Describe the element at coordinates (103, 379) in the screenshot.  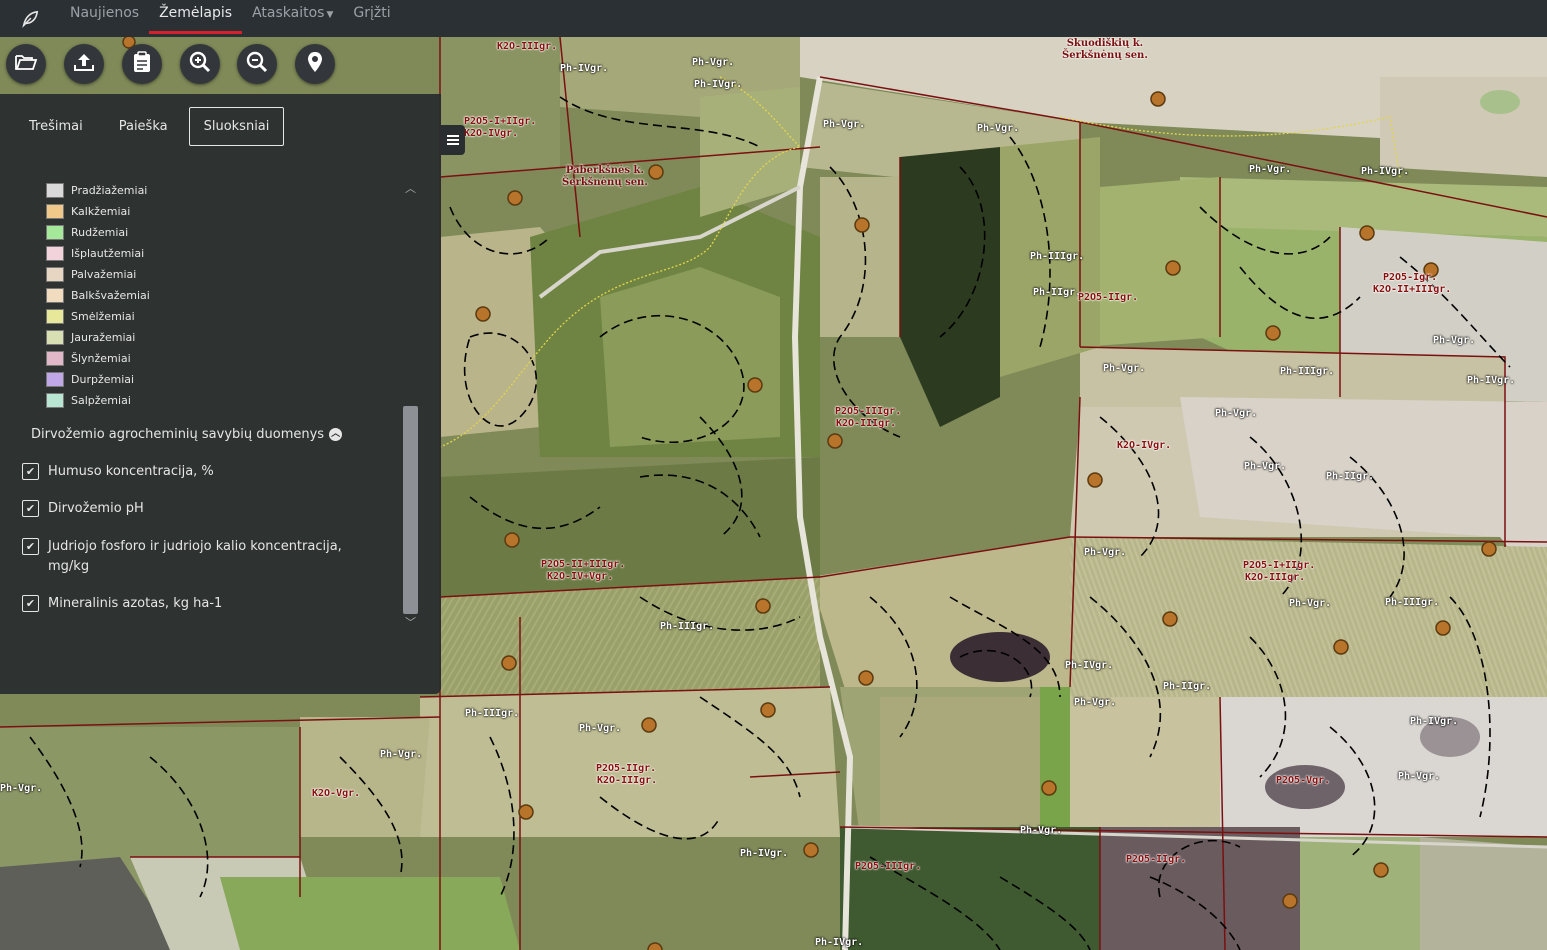
I see `legend-label: Durpžemiai` at that location.